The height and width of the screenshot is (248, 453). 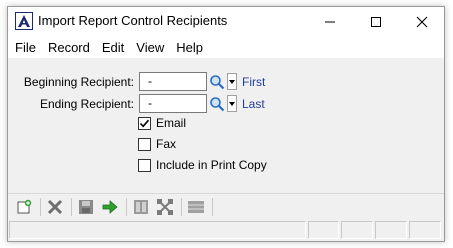 I want to click on checkmark-icon, so click(x=144, y=123).